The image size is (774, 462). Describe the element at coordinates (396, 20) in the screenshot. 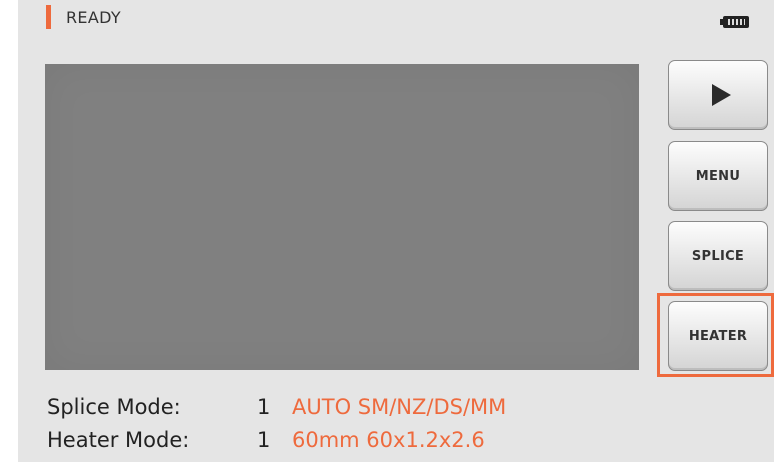

I see `status-bar: READY` at that location.